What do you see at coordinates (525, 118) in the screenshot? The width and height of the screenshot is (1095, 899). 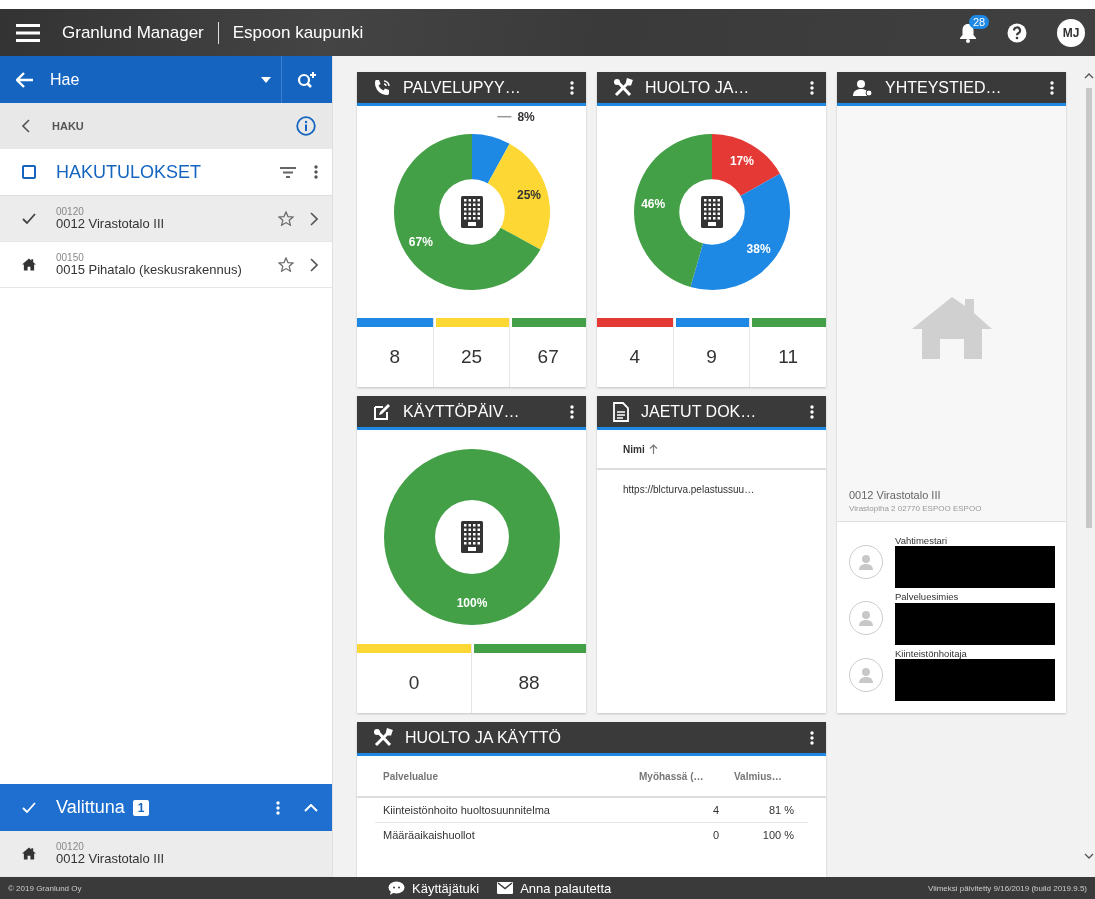 I see `slice-label: 8%` at bounding box center [525, 118].